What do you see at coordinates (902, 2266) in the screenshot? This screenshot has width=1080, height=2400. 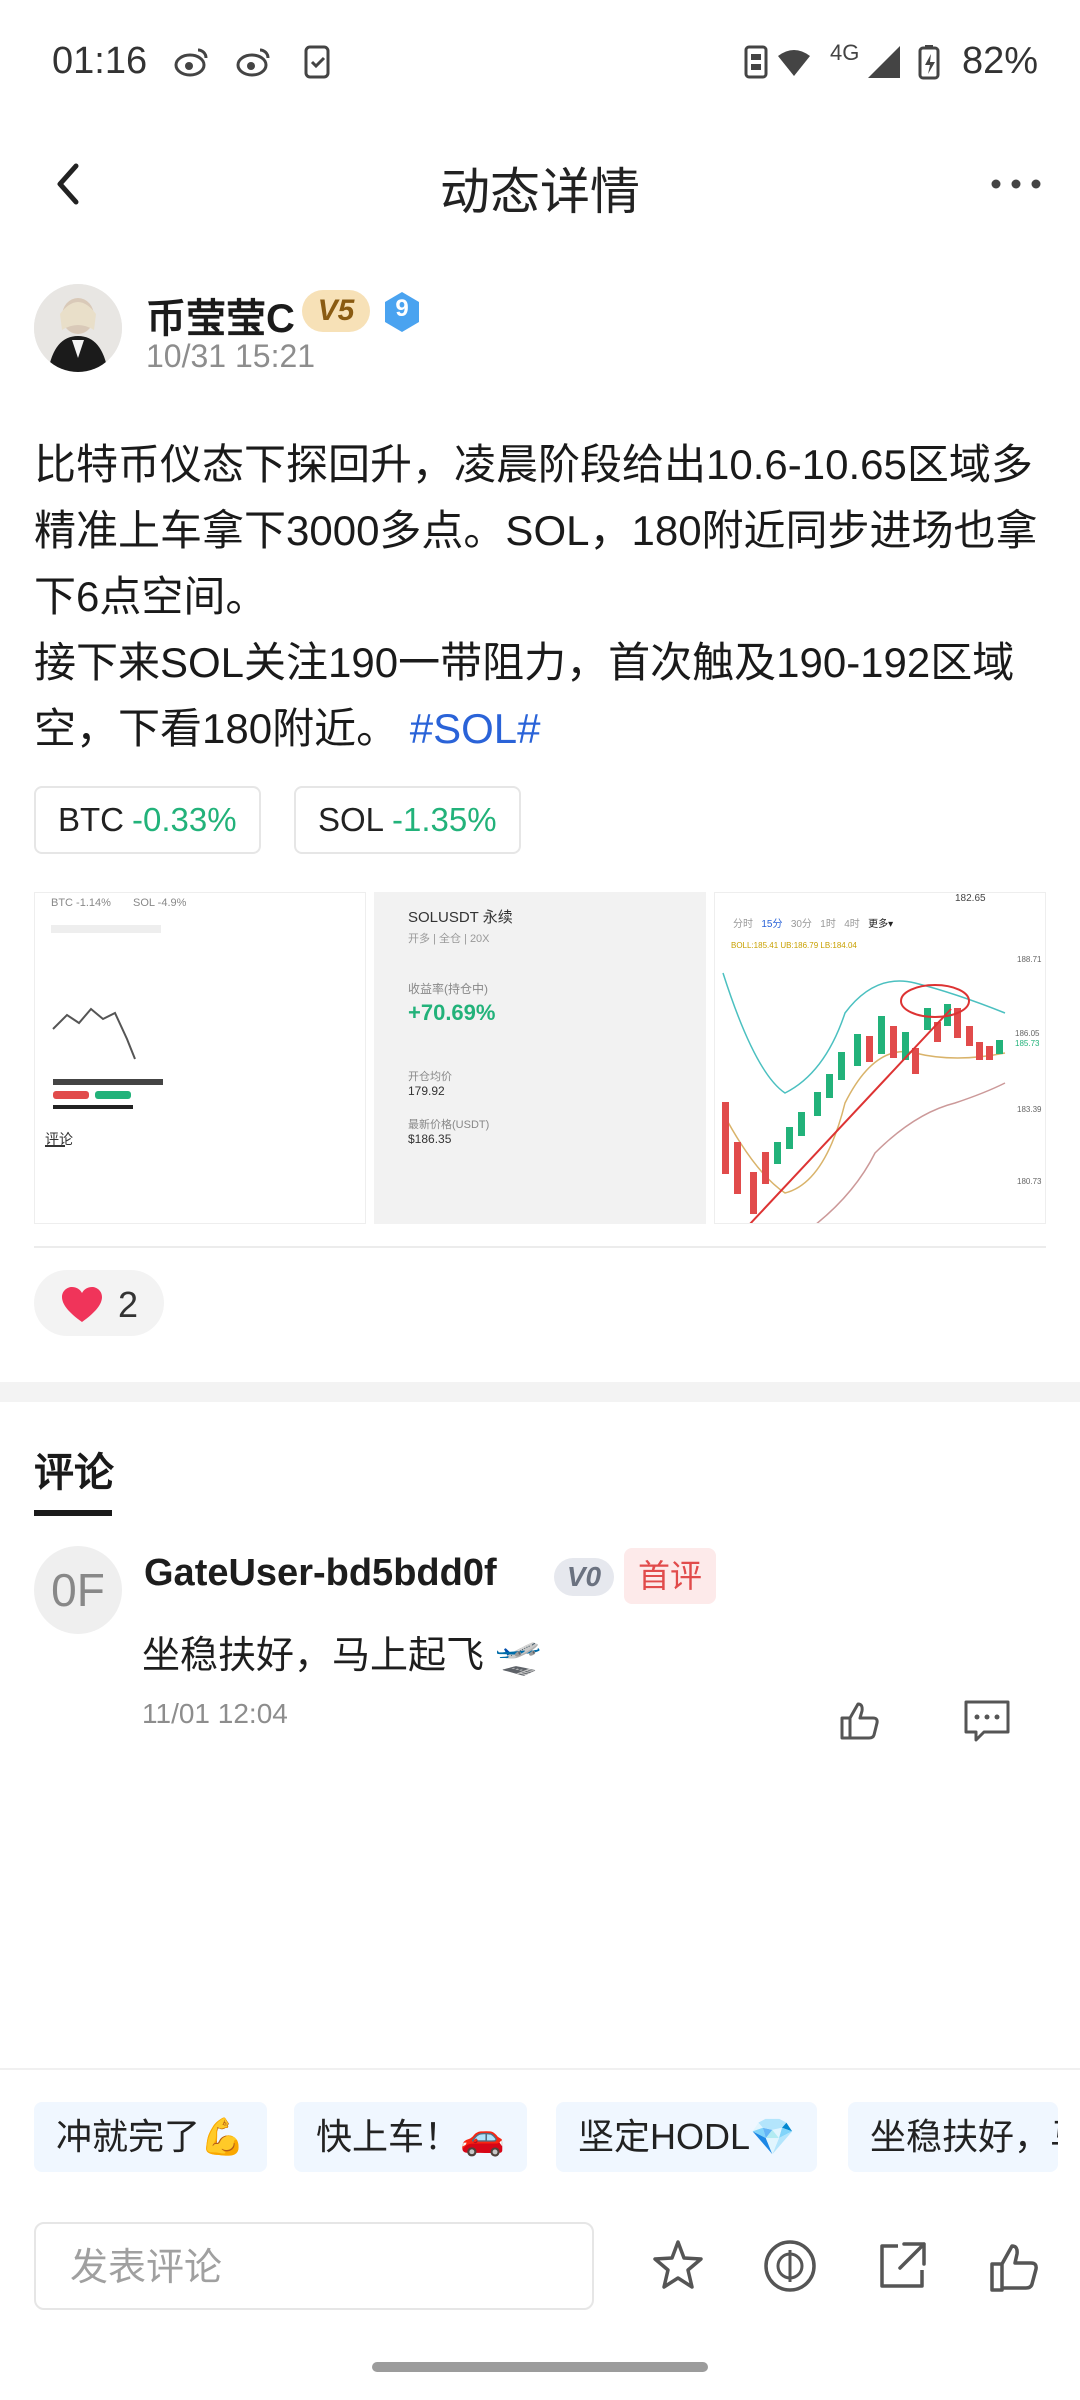 I see `share-icon` at bounding box center [902, 2266].